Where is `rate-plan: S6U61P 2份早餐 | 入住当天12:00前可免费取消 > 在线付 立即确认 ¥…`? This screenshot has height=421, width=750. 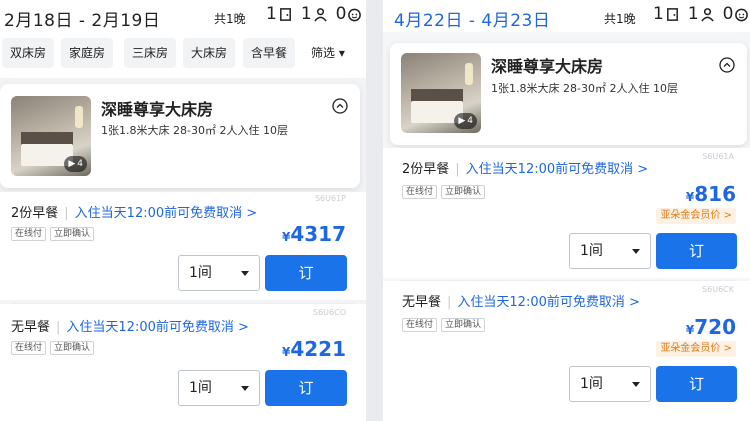
rate-plan: S6U61P 2份早餐 | 入住当天12:00前可免费取消 > 在线付 立即确认 ¥… is located at coordinates (183, 246).